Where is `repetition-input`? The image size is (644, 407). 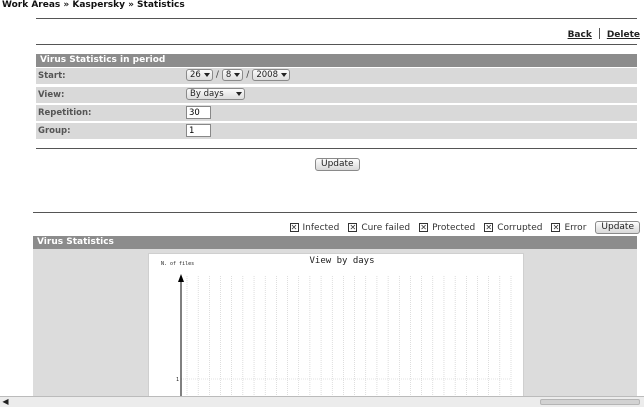
repetition-input is located at coordinates (198, 112).